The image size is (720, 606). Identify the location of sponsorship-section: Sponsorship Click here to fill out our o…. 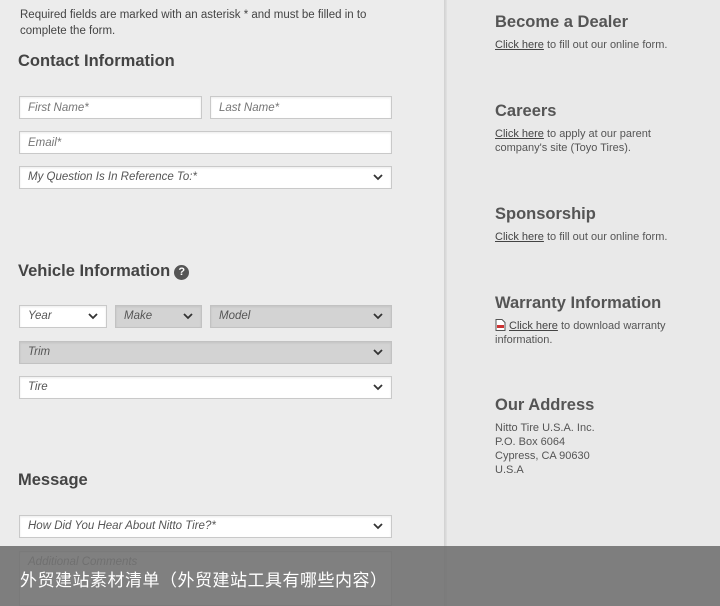
(581, 224).